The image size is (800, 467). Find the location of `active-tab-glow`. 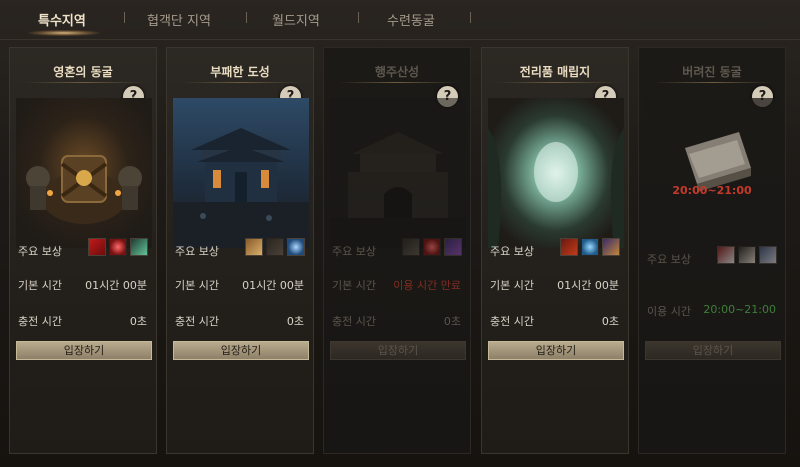

active-tab-glow is located at coordinates (64, 33).